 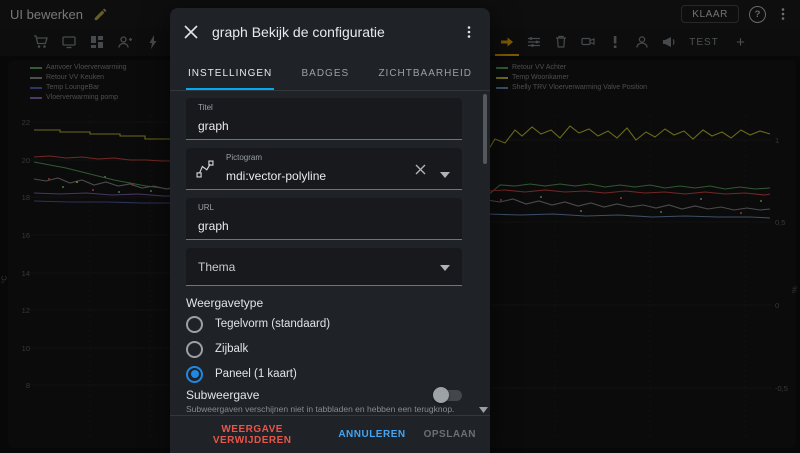 I want to click on tab-instellingen: INSTELLINGEN, so click(x=230, y=73).